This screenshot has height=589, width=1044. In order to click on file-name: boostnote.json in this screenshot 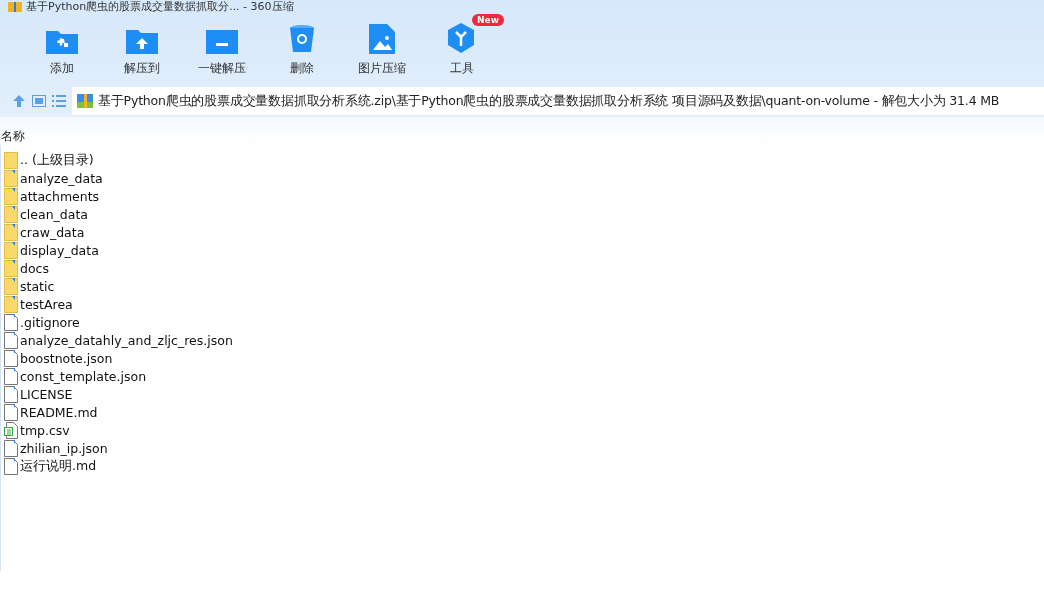, I will do `click(66, 358)`.